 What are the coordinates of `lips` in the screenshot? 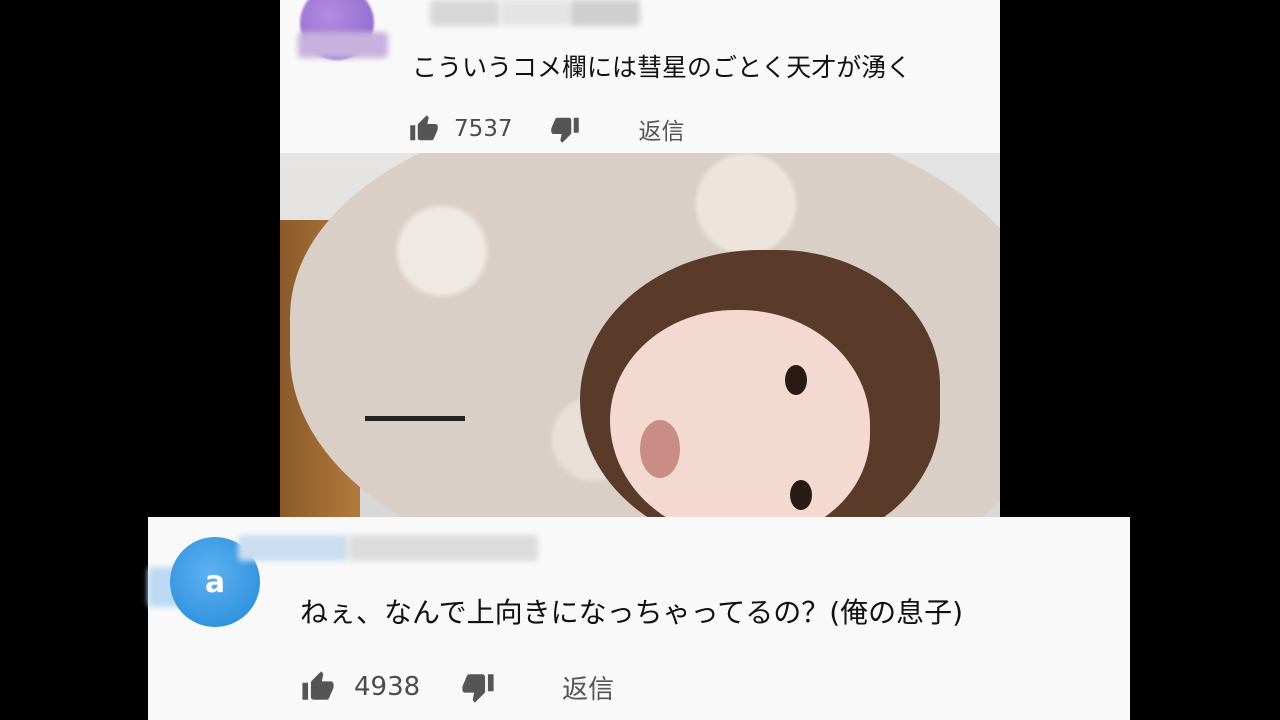 It's located at (660, 449).